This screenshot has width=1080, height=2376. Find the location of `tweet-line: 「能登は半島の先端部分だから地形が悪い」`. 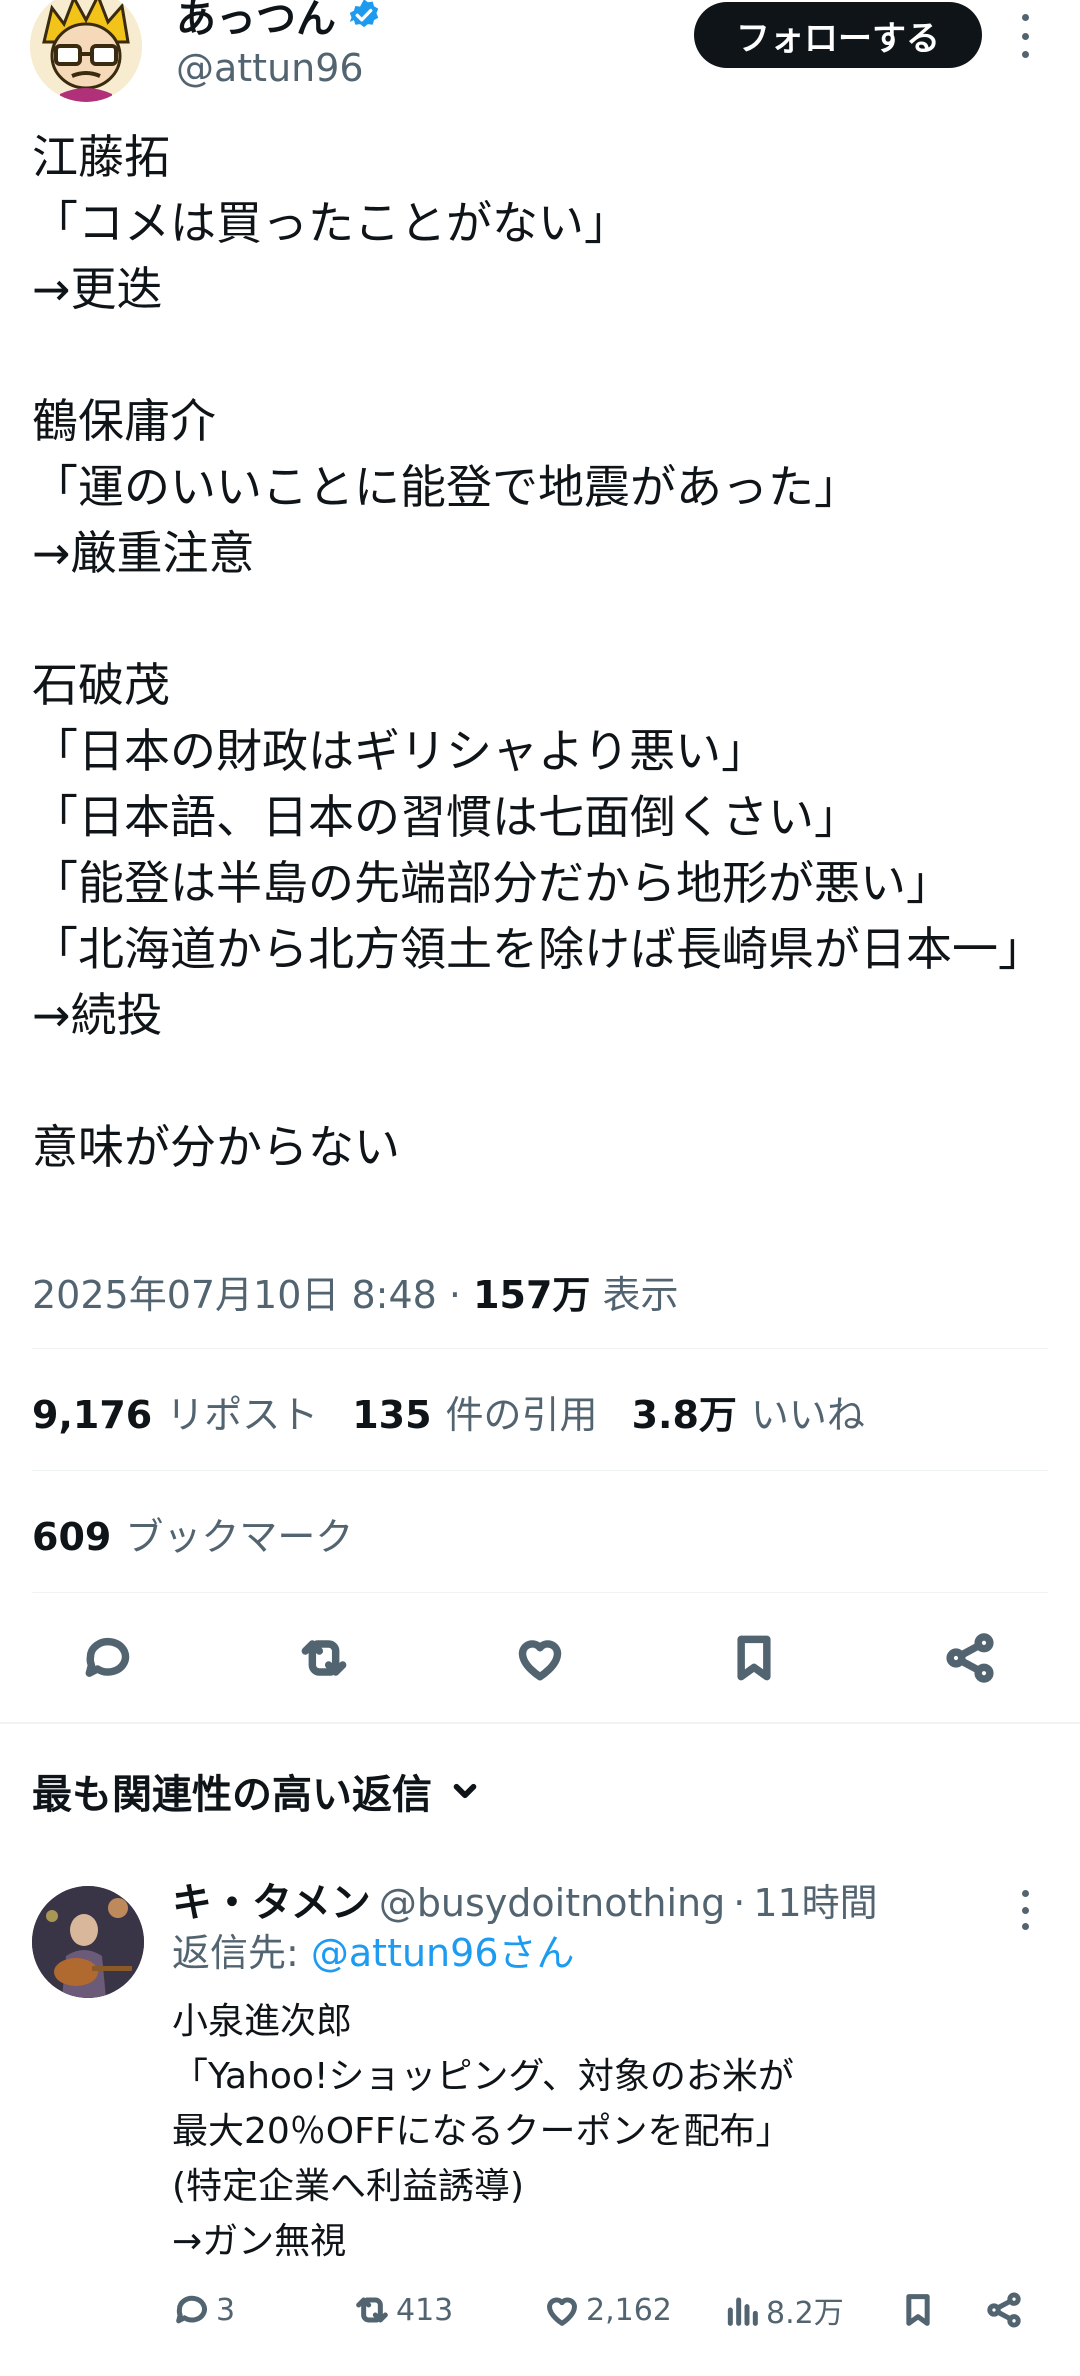

tweet-line: 「能登は半島の先端部分だから地形が悪い」 is located at coordinates (492, 883).